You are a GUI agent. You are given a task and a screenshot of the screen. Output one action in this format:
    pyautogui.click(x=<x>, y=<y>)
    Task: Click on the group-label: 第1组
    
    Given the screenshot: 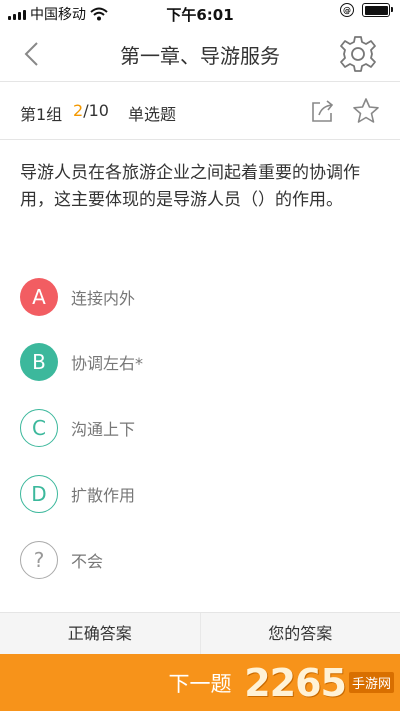 What is the action you would take?
    pyautogui.click(x=41, y=114)
    